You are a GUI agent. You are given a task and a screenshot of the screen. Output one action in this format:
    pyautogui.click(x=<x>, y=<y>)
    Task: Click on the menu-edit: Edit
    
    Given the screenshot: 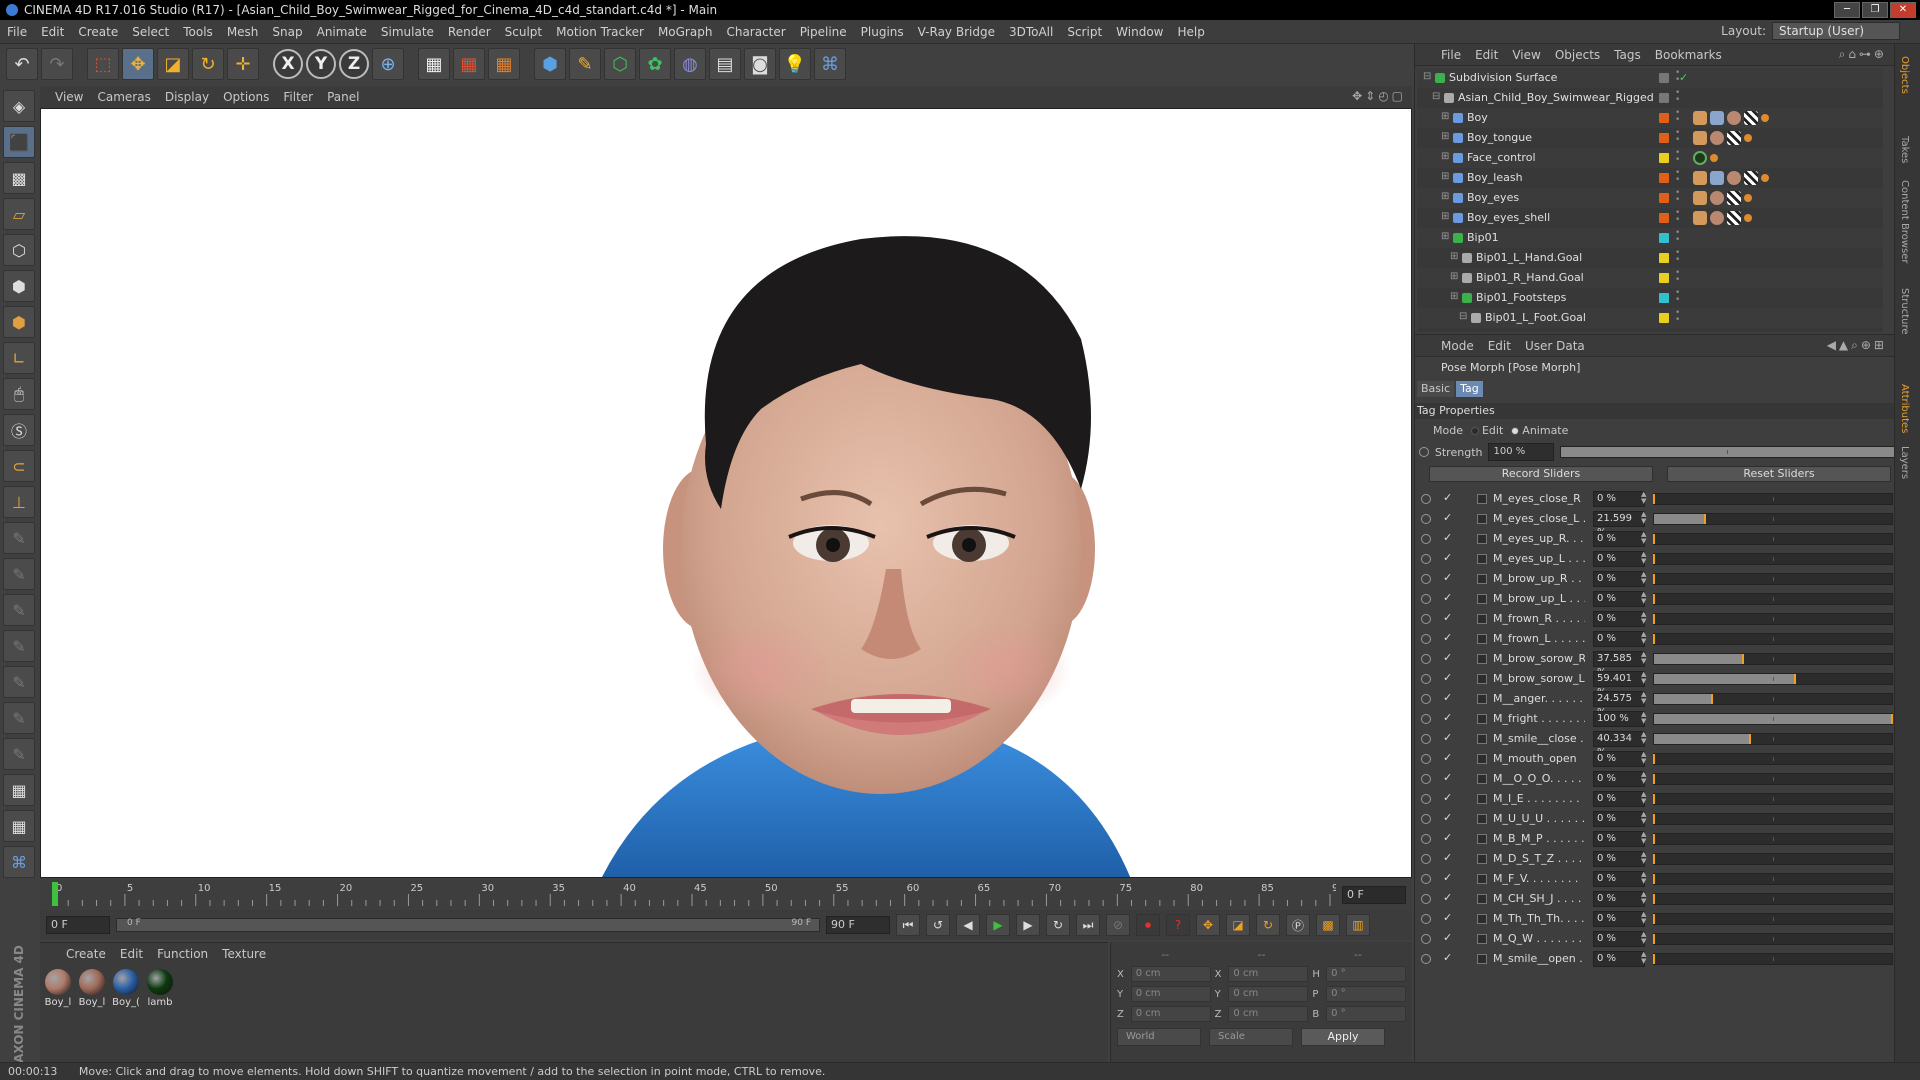 What is the action you would take?
    pyautogui.click(x=52, y=32)
    